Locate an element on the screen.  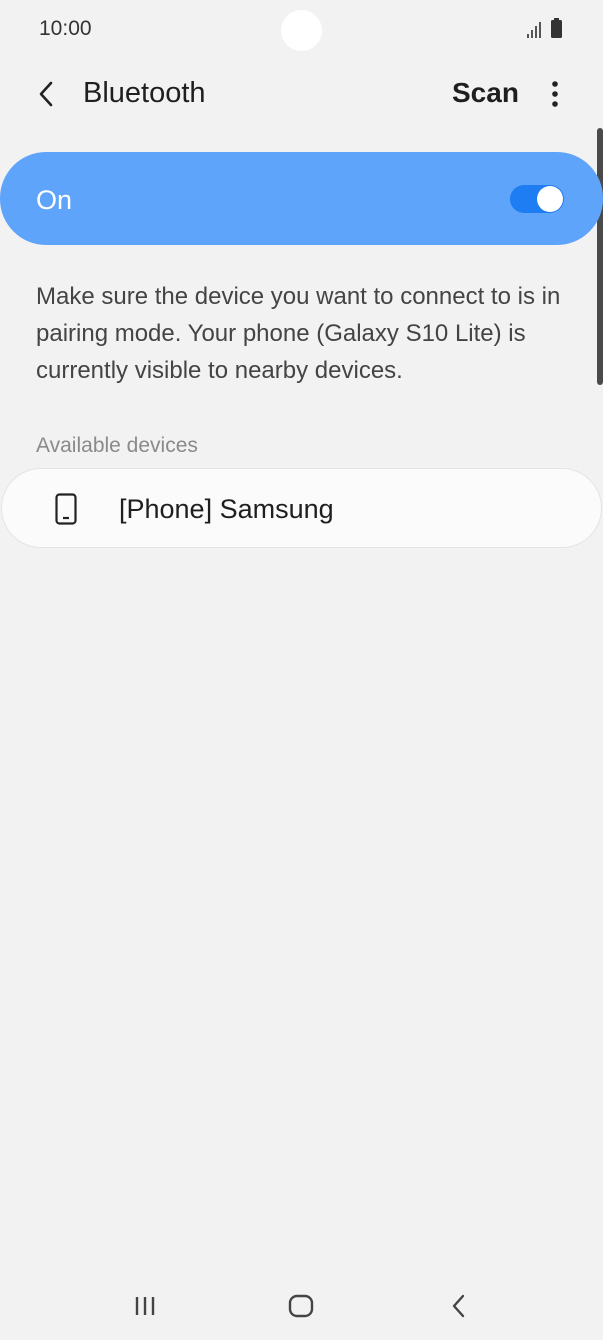
home-button is located at coordinates (301, 1306).